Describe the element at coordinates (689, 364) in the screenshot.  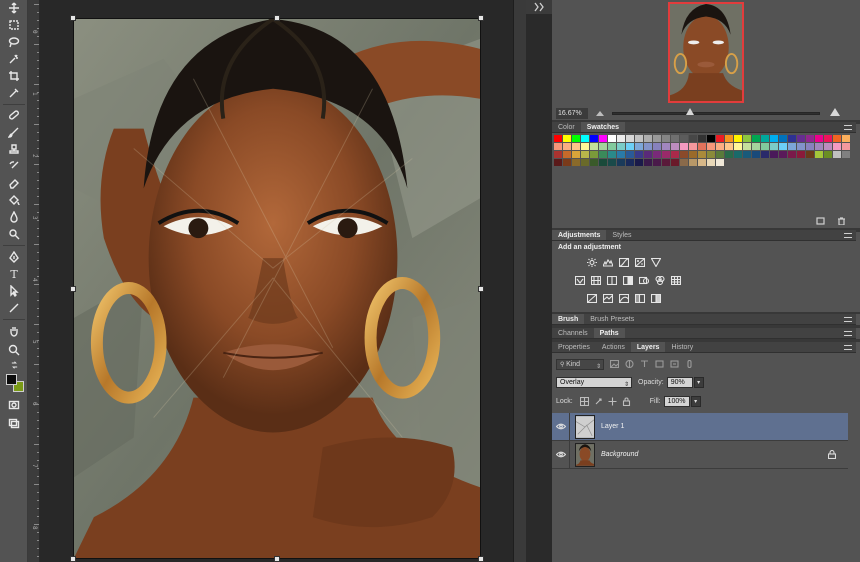
I see `filter-toggle-icon` at that location.